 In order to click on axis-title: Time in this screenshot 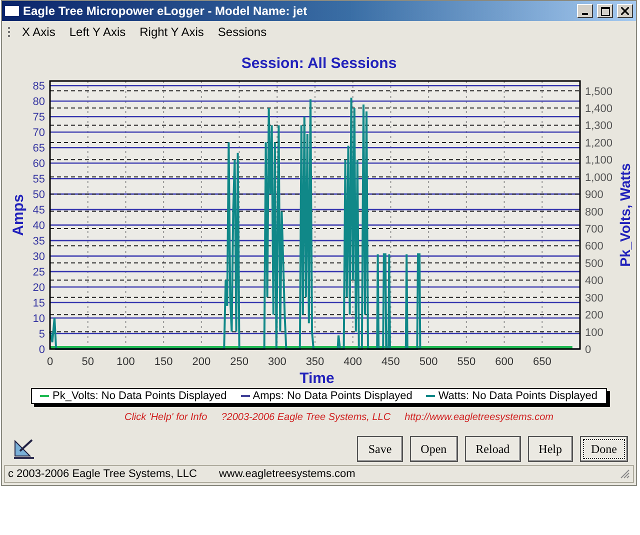, I will do `click(317, 378)`.